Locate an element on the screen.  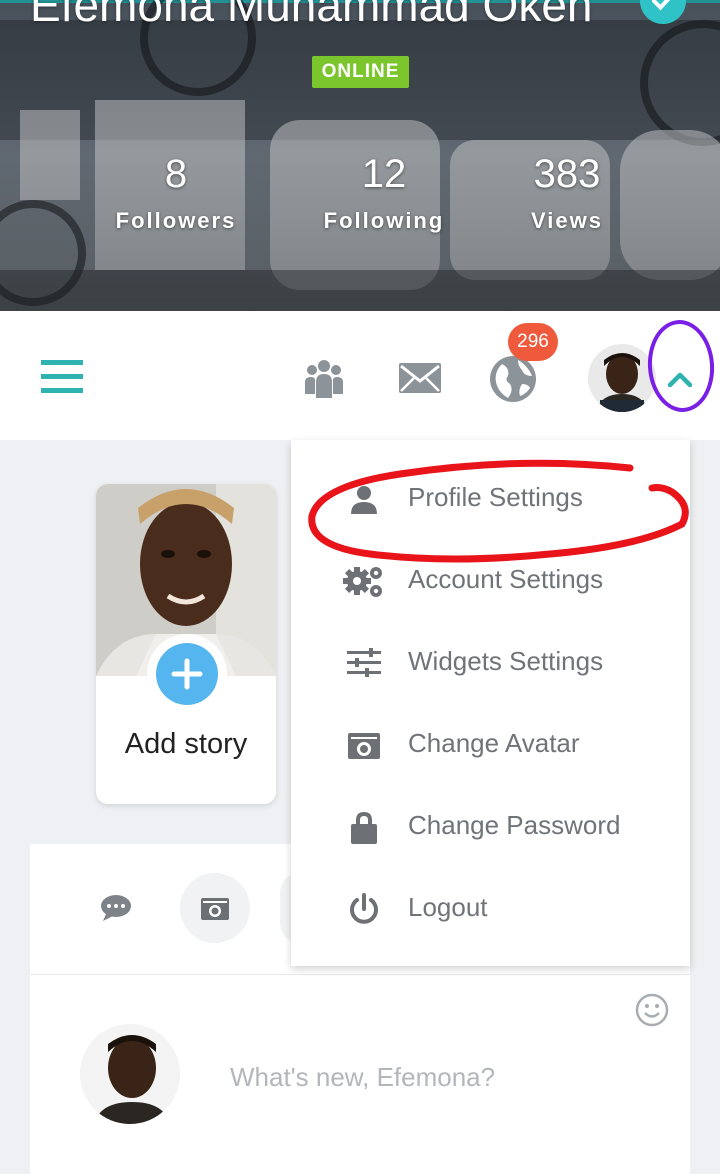
stat-followers-value: 8 is located at coordinates (176, 174).